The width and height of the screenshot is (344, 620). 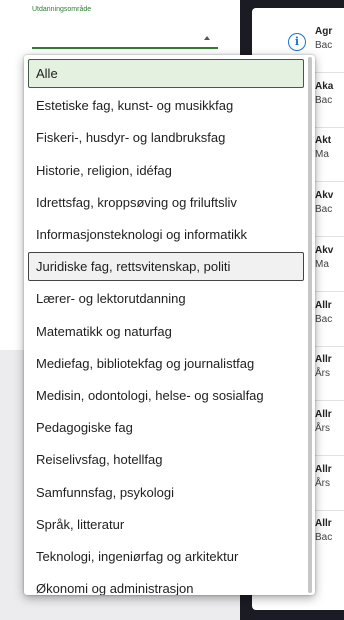 I want to click on education-area-select: Utdanningsområde, so click(x=125, y=29).